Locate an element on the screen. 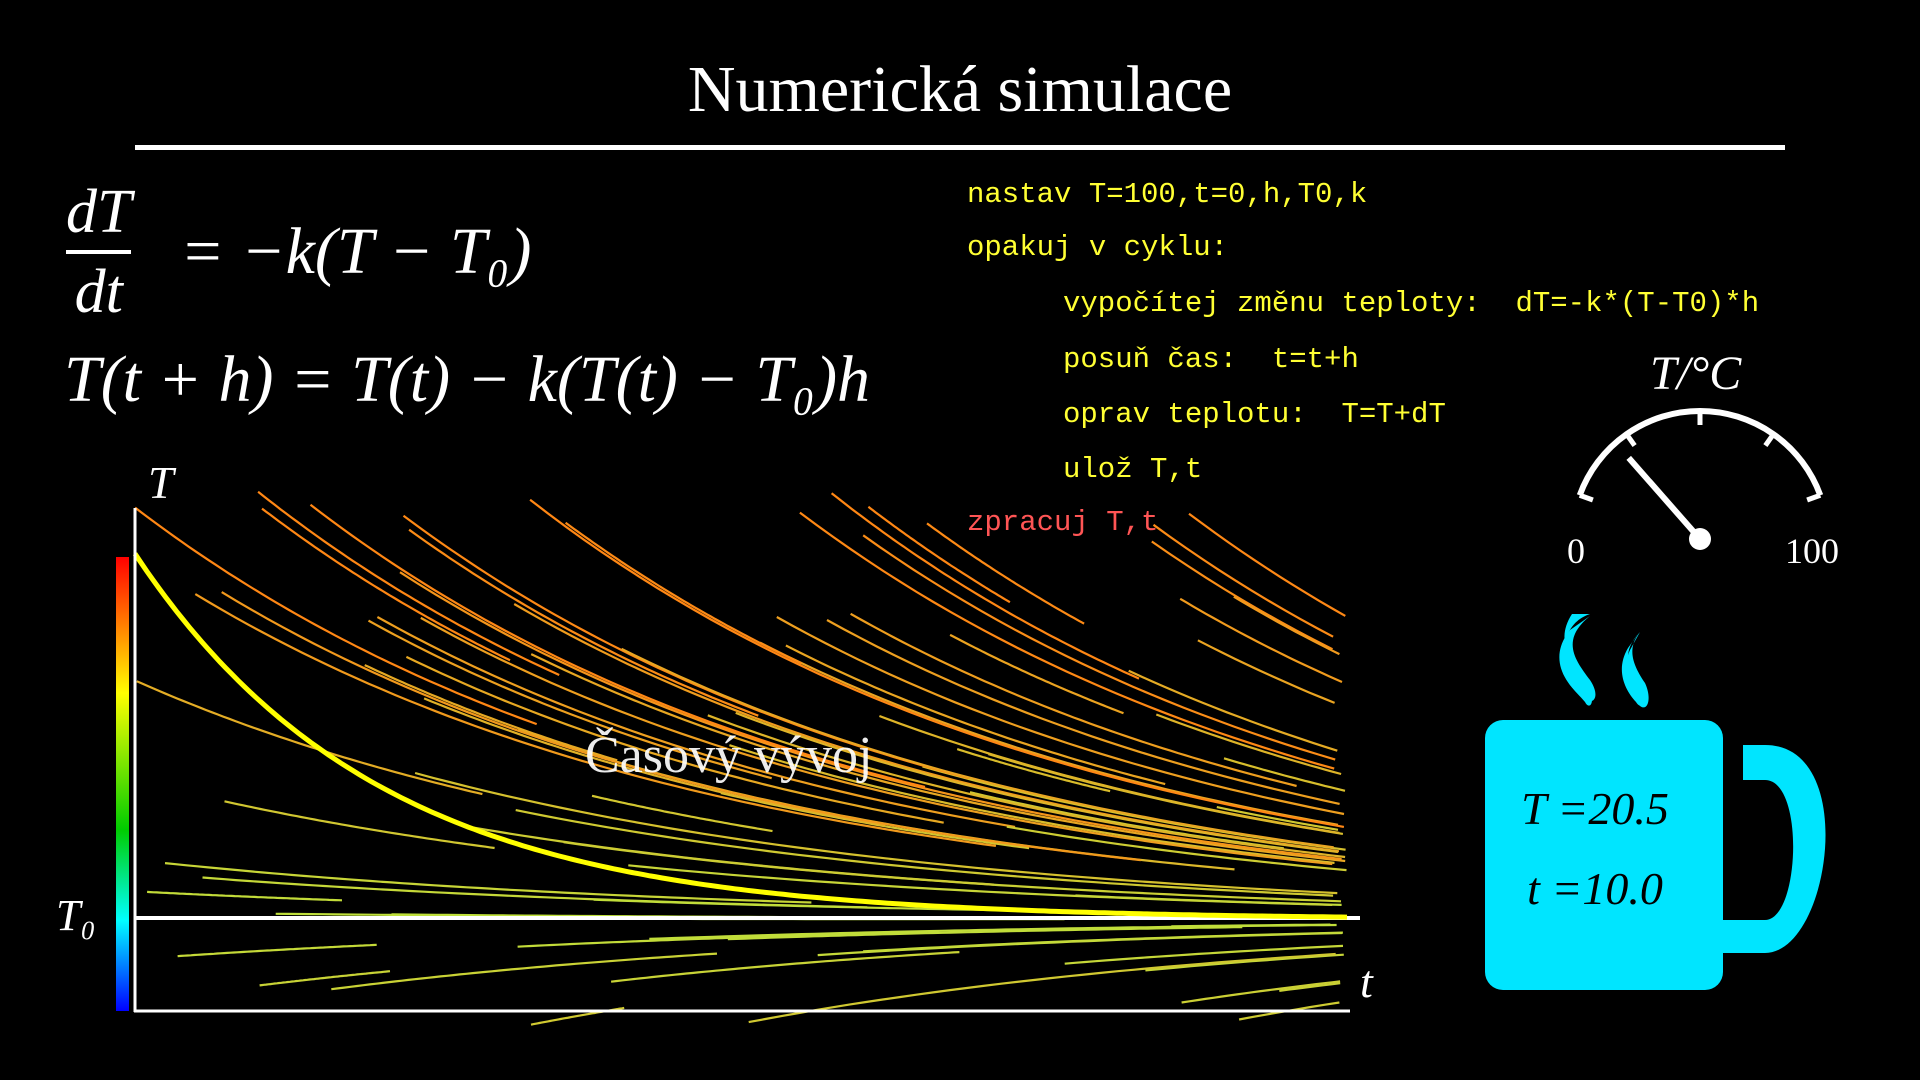 Image resolution: width=1920 pixels, height=1080 pixels. mug-body is located at coordinates (1604, 855).